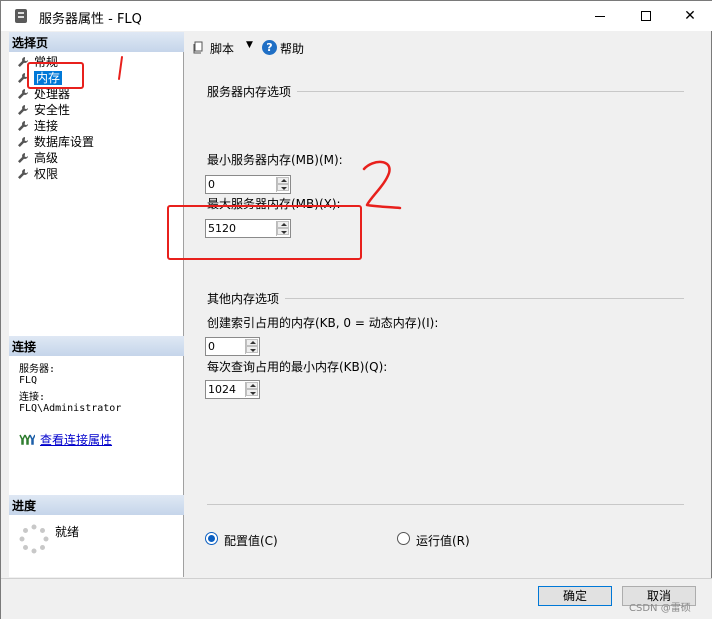  I want to click on help-icon: ?, so click(269, 47).